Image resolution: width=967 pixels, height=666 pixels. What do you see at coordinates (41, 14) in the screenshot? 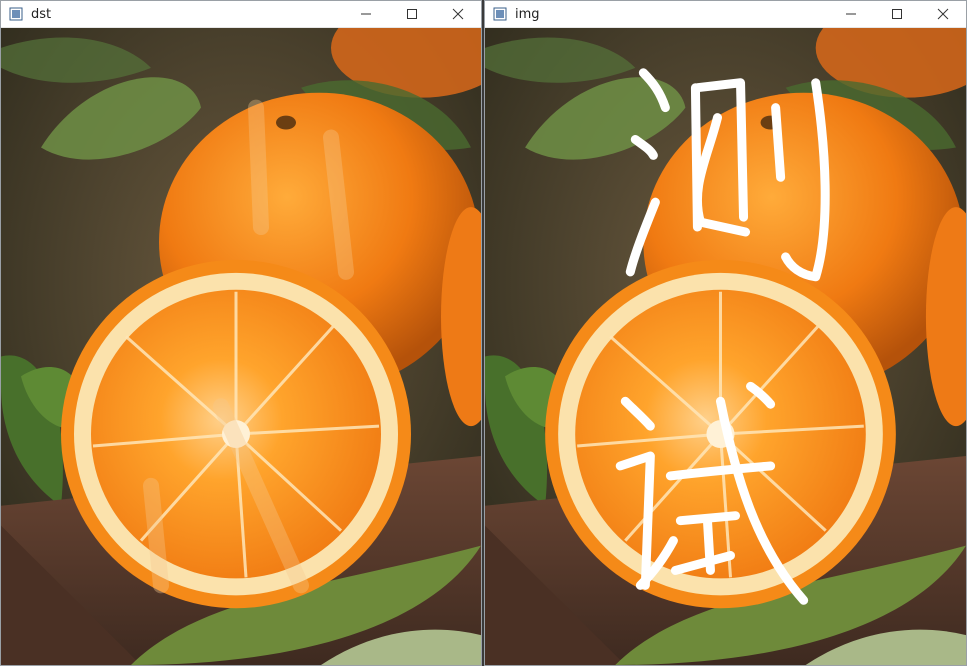
I see `window-title: dst` at bounding box center [41, 14].